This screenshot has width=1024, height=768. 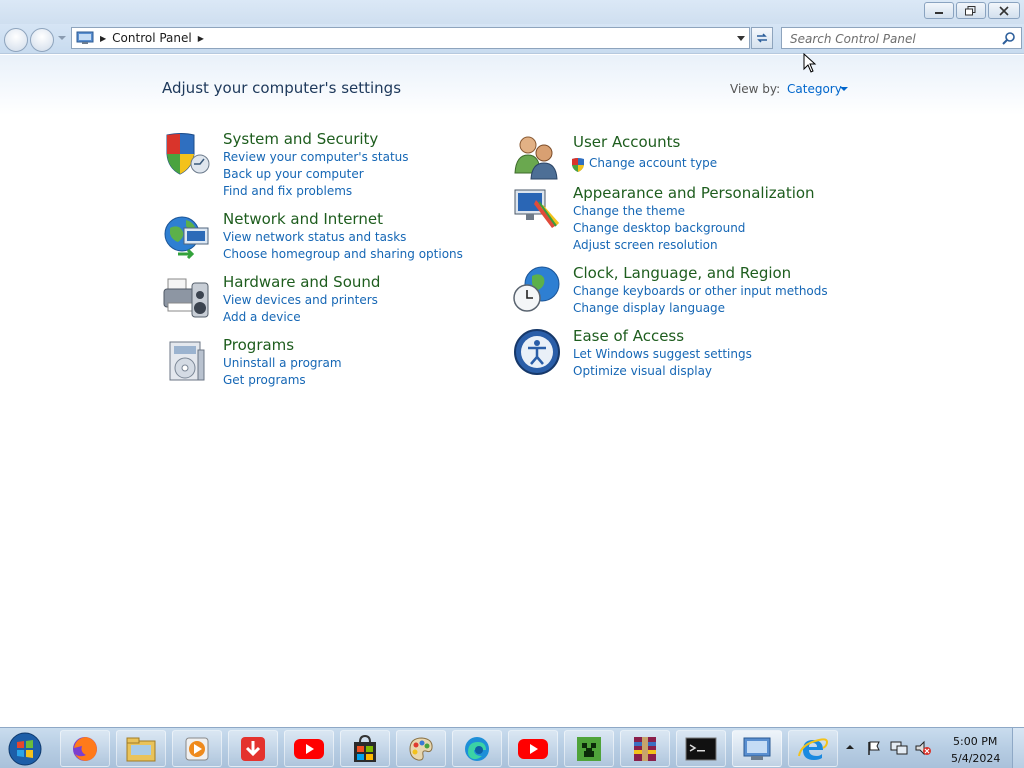 What do you see at coordinates (1018, 748) in the screenshot?
I see `show-desktop-button` at bounding box center [1018, 748].